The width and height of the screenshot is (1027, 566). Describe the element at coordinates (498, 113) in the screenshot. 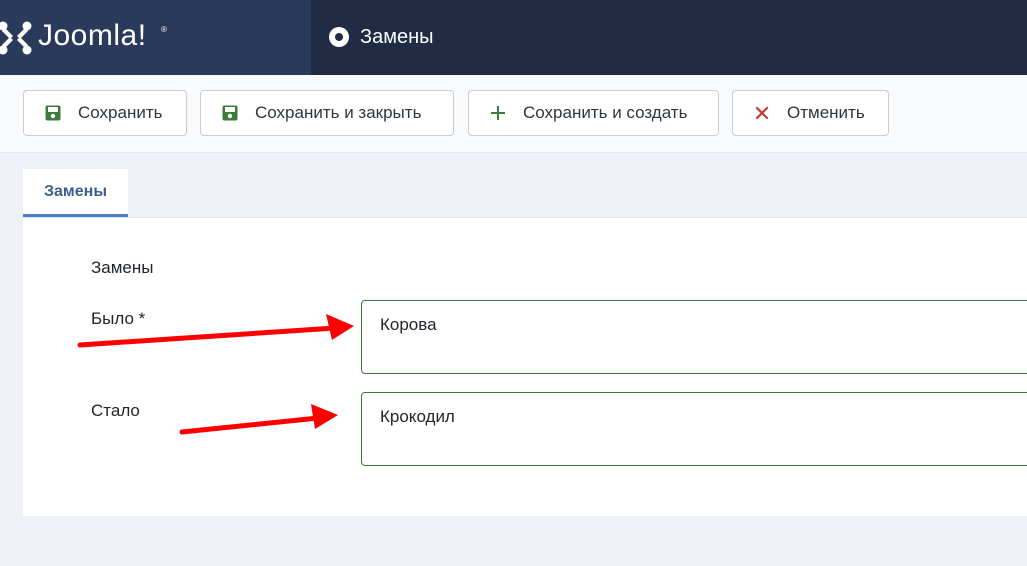

I see `plus-icon` at that location.